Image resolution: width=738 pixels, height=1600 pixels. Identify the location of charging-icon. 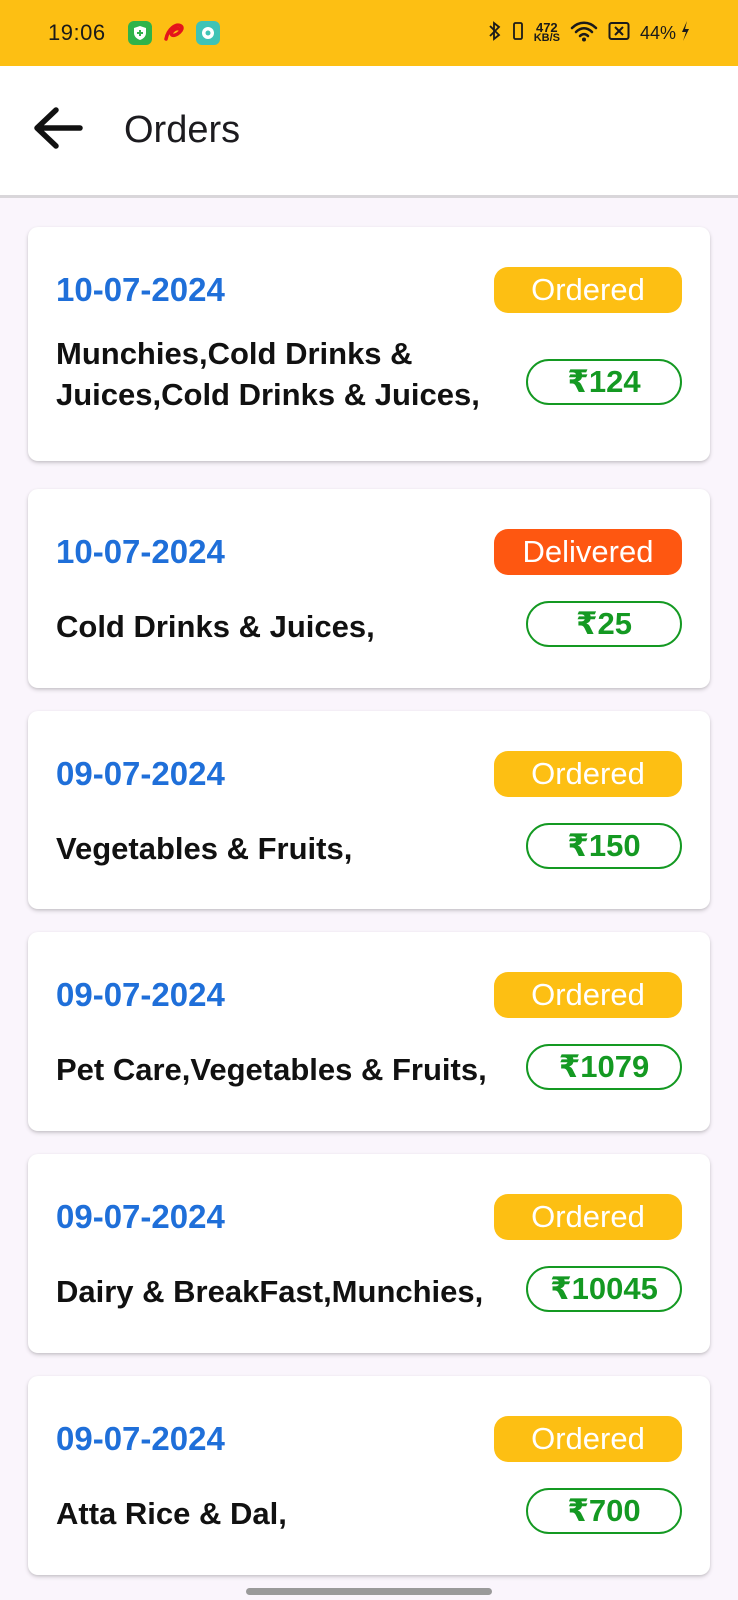
(685, 33).